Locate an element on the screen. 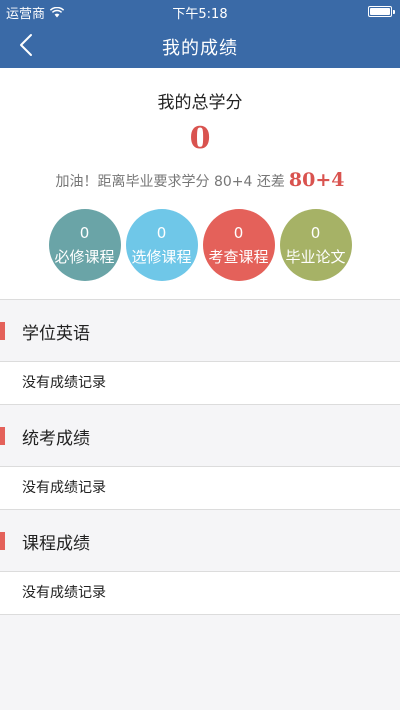 Image resolution: width=400 pixels, height=710 pixels. page-title: 我的成绩 is located at coordinates (200, 48).